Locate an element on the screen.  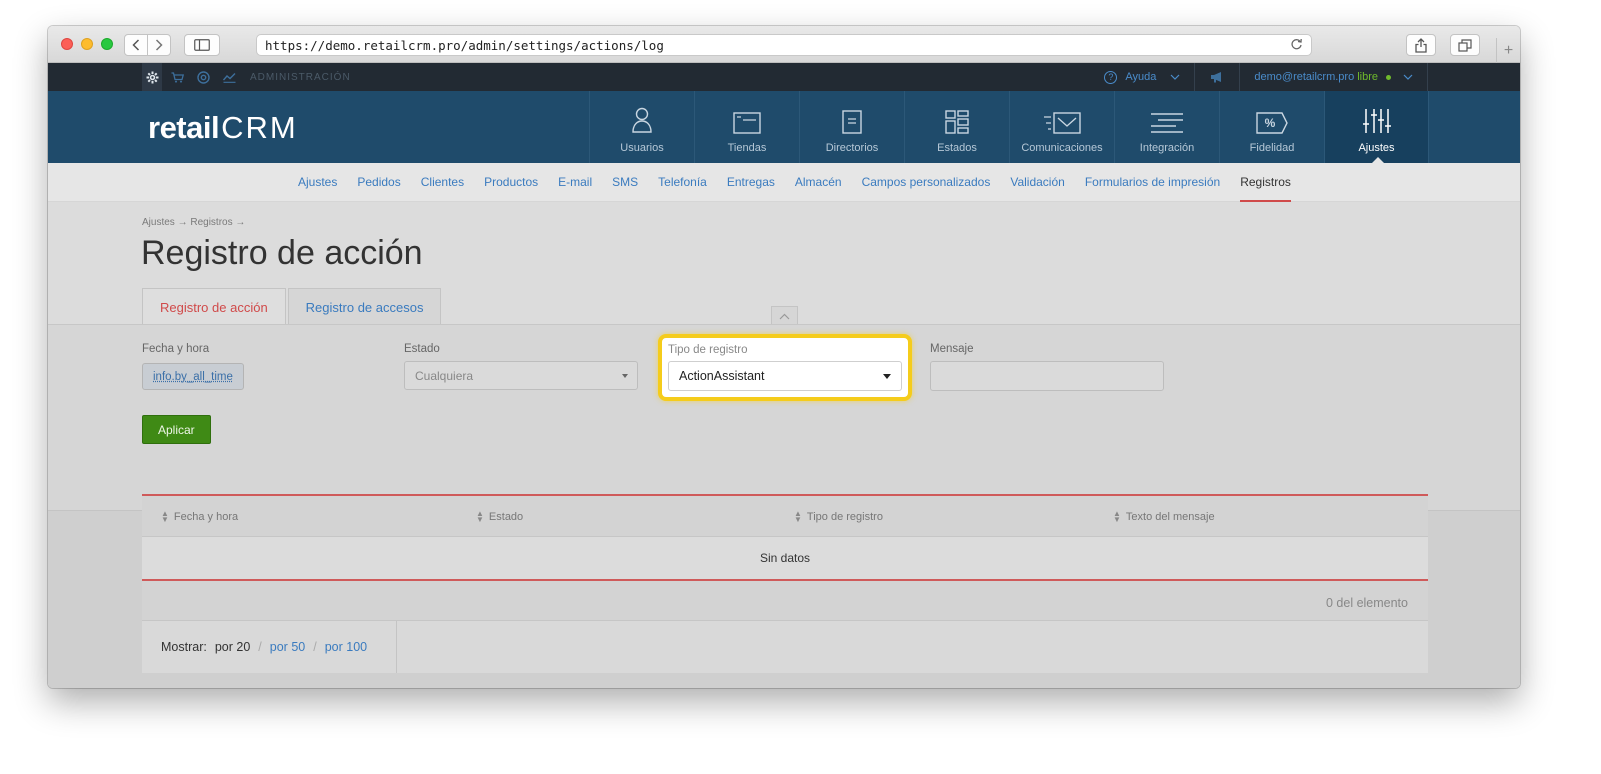
collapse-filters-button is located at coordinates (784, 315).